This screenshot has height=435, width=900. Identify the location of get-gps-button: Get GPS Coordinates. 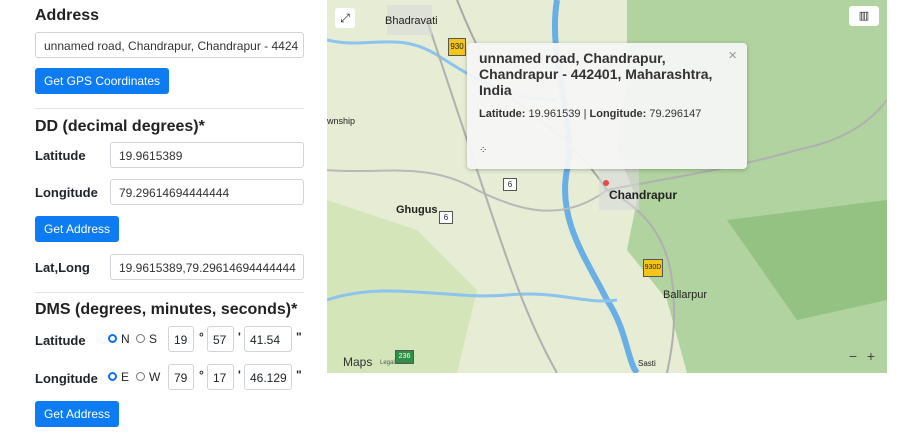
(102, 81).